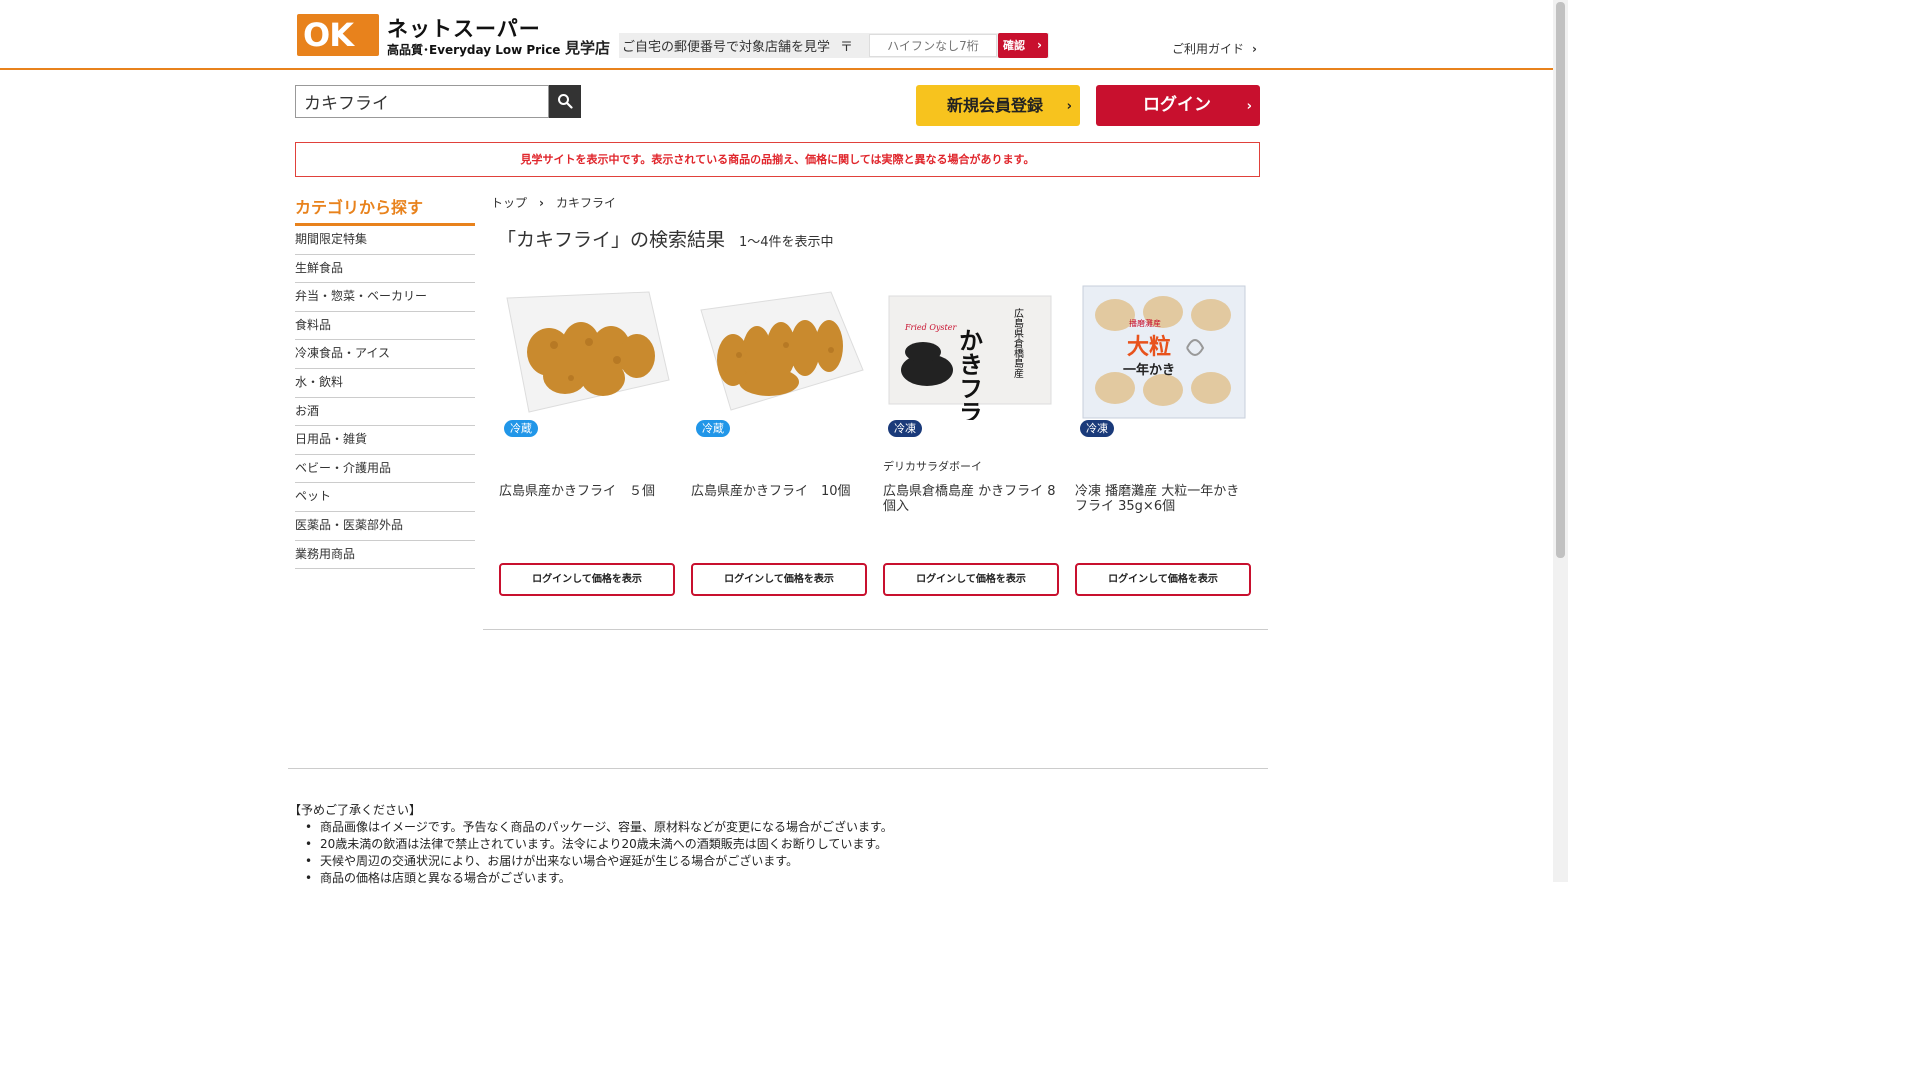  I want to click on product-image: Fried Oyster かきフライ 広島県倉橋島産, so click(971, 345).